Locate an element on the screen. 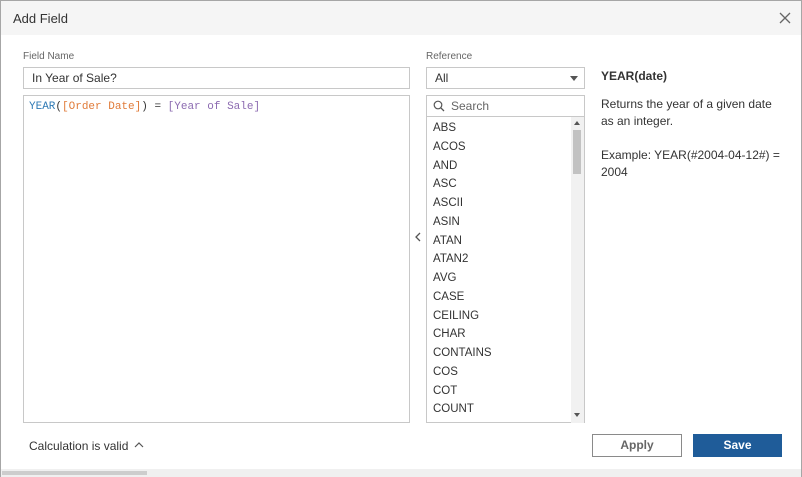  function-search is located at coordinates (505, 106).